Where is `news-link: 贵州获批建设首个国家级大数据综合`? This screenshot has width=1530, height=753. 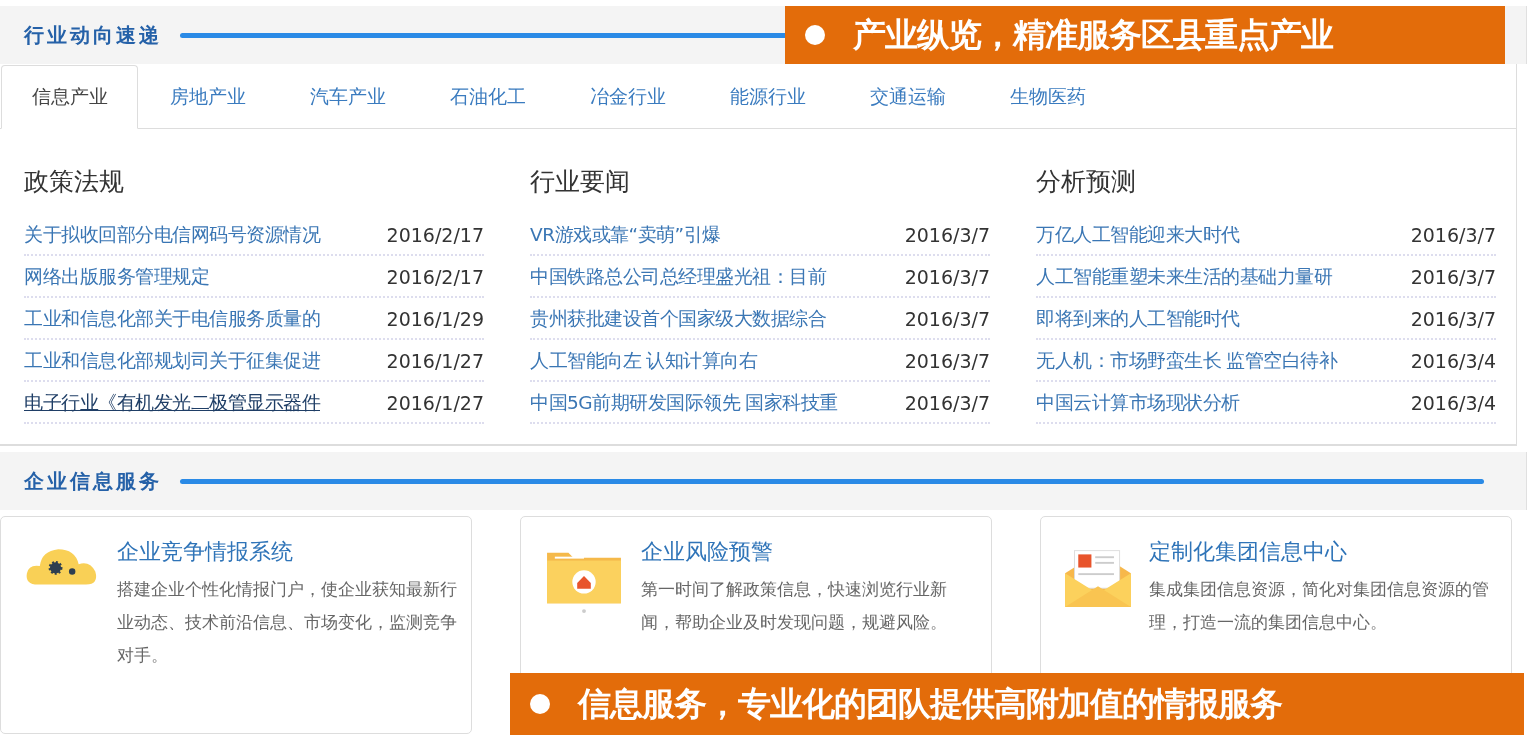
news-link: 贵州获批建设首个国家级大数据综合 is located at coordinates (678, 318).